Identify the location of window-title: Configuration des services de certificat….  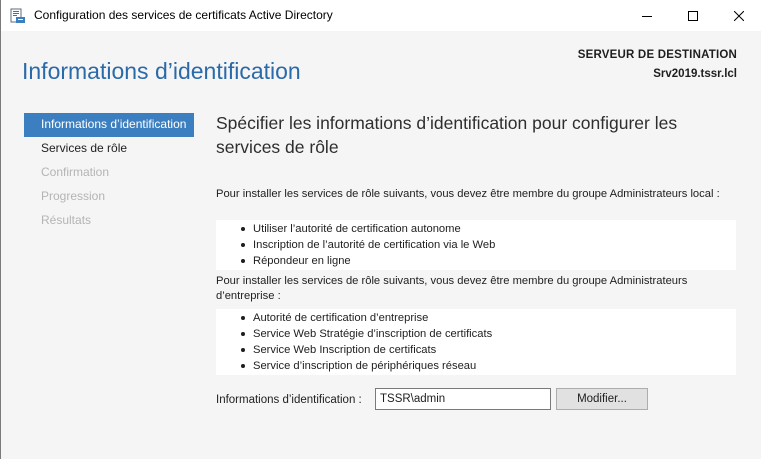
(183, 15).